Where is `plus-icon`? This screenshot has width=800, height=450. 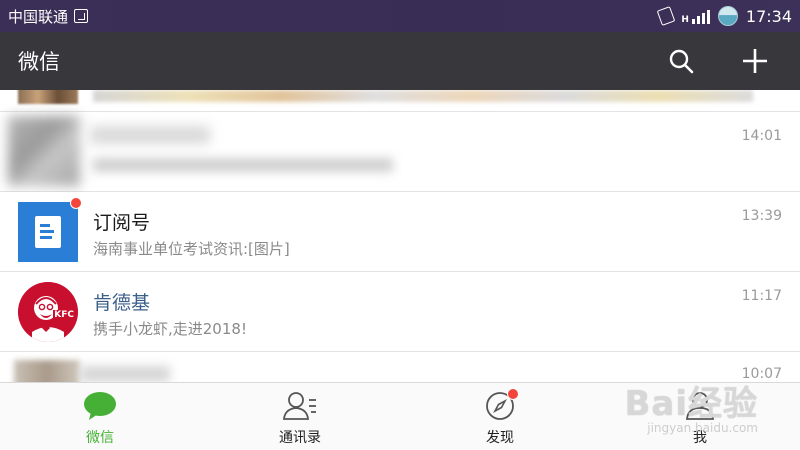 plus-icon is located at coordinates (755, 61).